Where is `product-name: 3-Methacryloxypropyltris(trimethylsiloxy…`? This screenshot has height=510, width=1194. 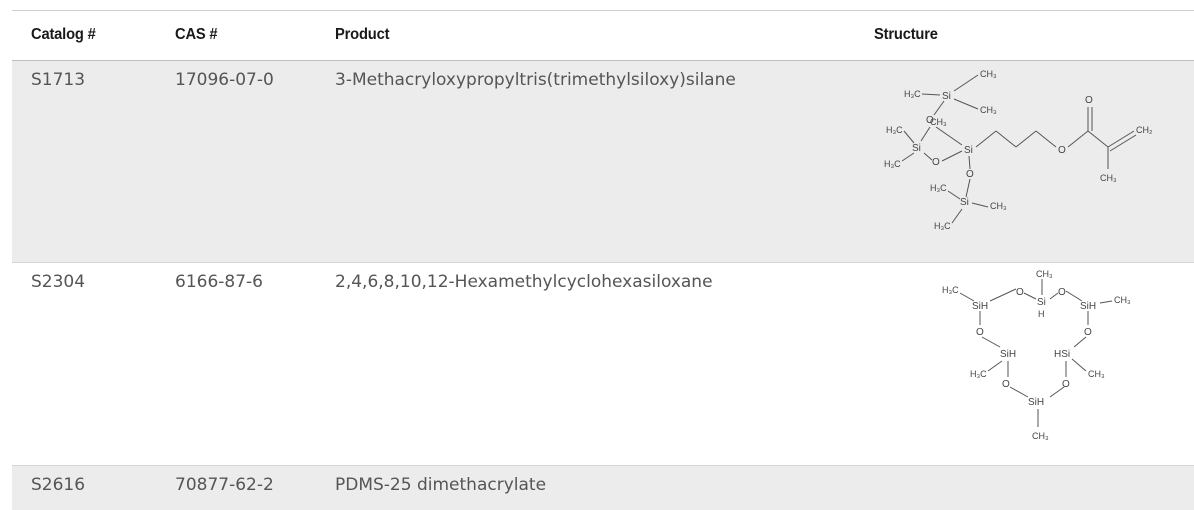
product-name: 3-Methacryloxypropyltris(trimethylsiloxy… is located at coordinates (535, 80).